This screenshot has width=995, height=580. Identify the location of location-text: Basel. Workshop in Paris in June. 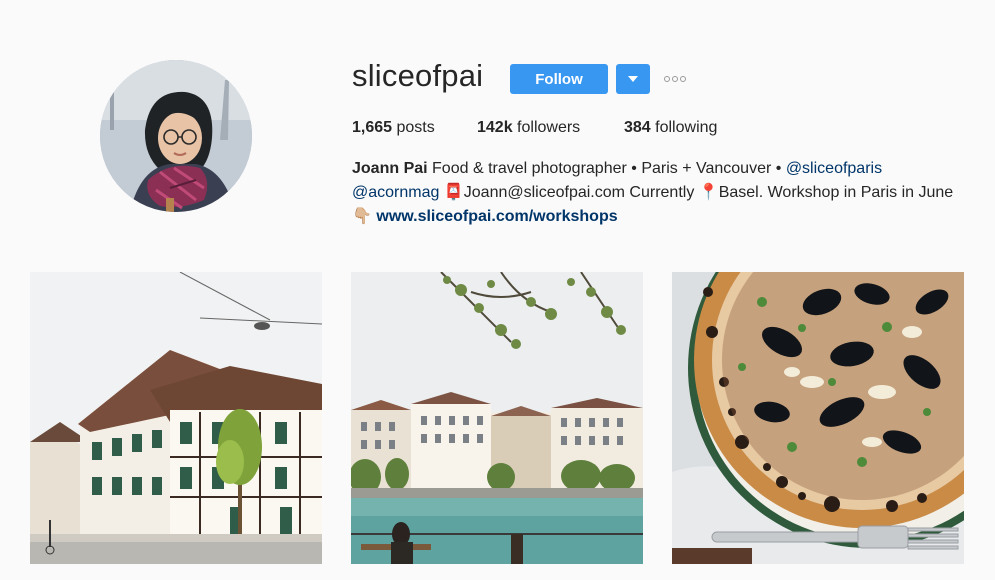
(836, 192).